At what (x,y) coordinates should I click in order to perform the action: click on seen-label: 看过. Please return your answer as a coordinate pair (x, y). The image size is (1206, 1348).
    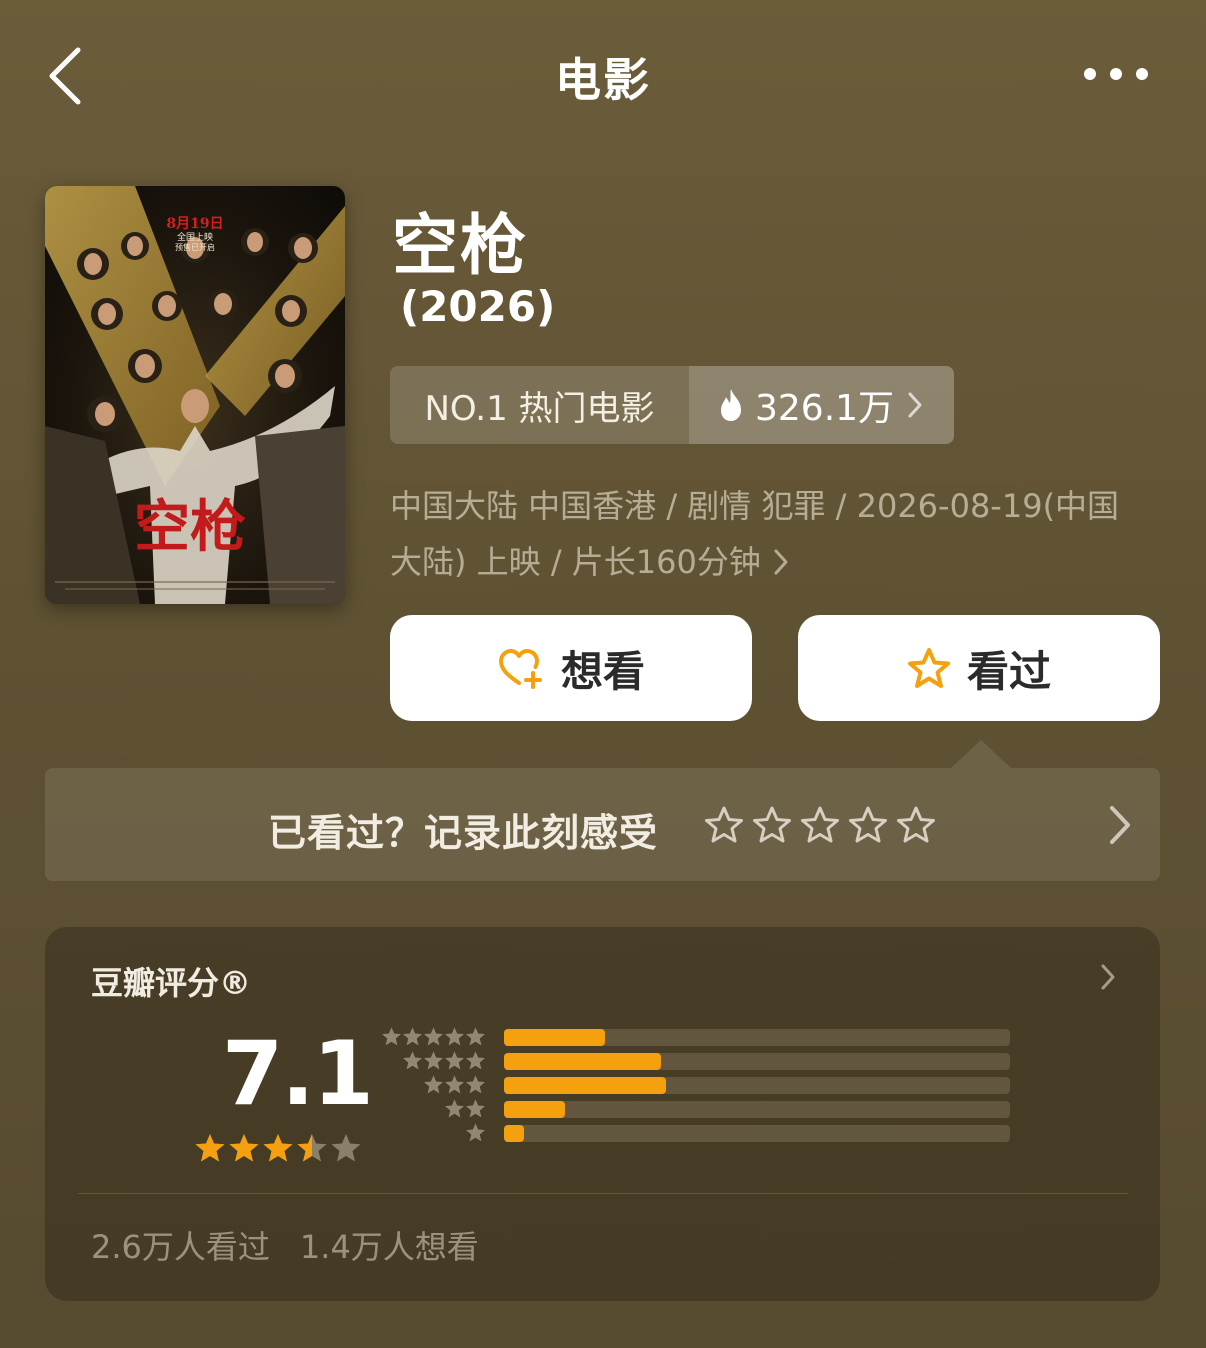
    Looking at the image, I should click on (1008, 671).